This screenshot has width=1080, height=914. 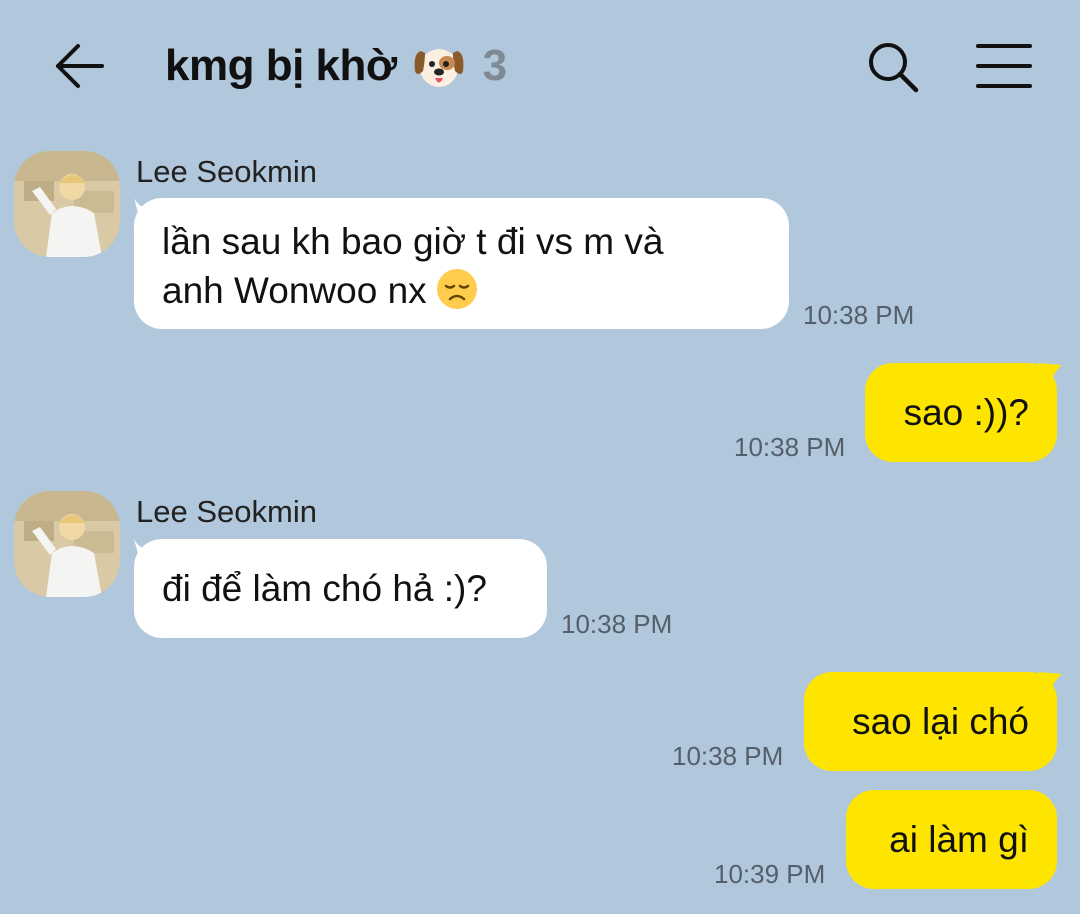 What do you see at coordinates (294, 290) in the screenshot?
I see `message-line: anh Wonwoo nx` at bounding box center [294, 290].